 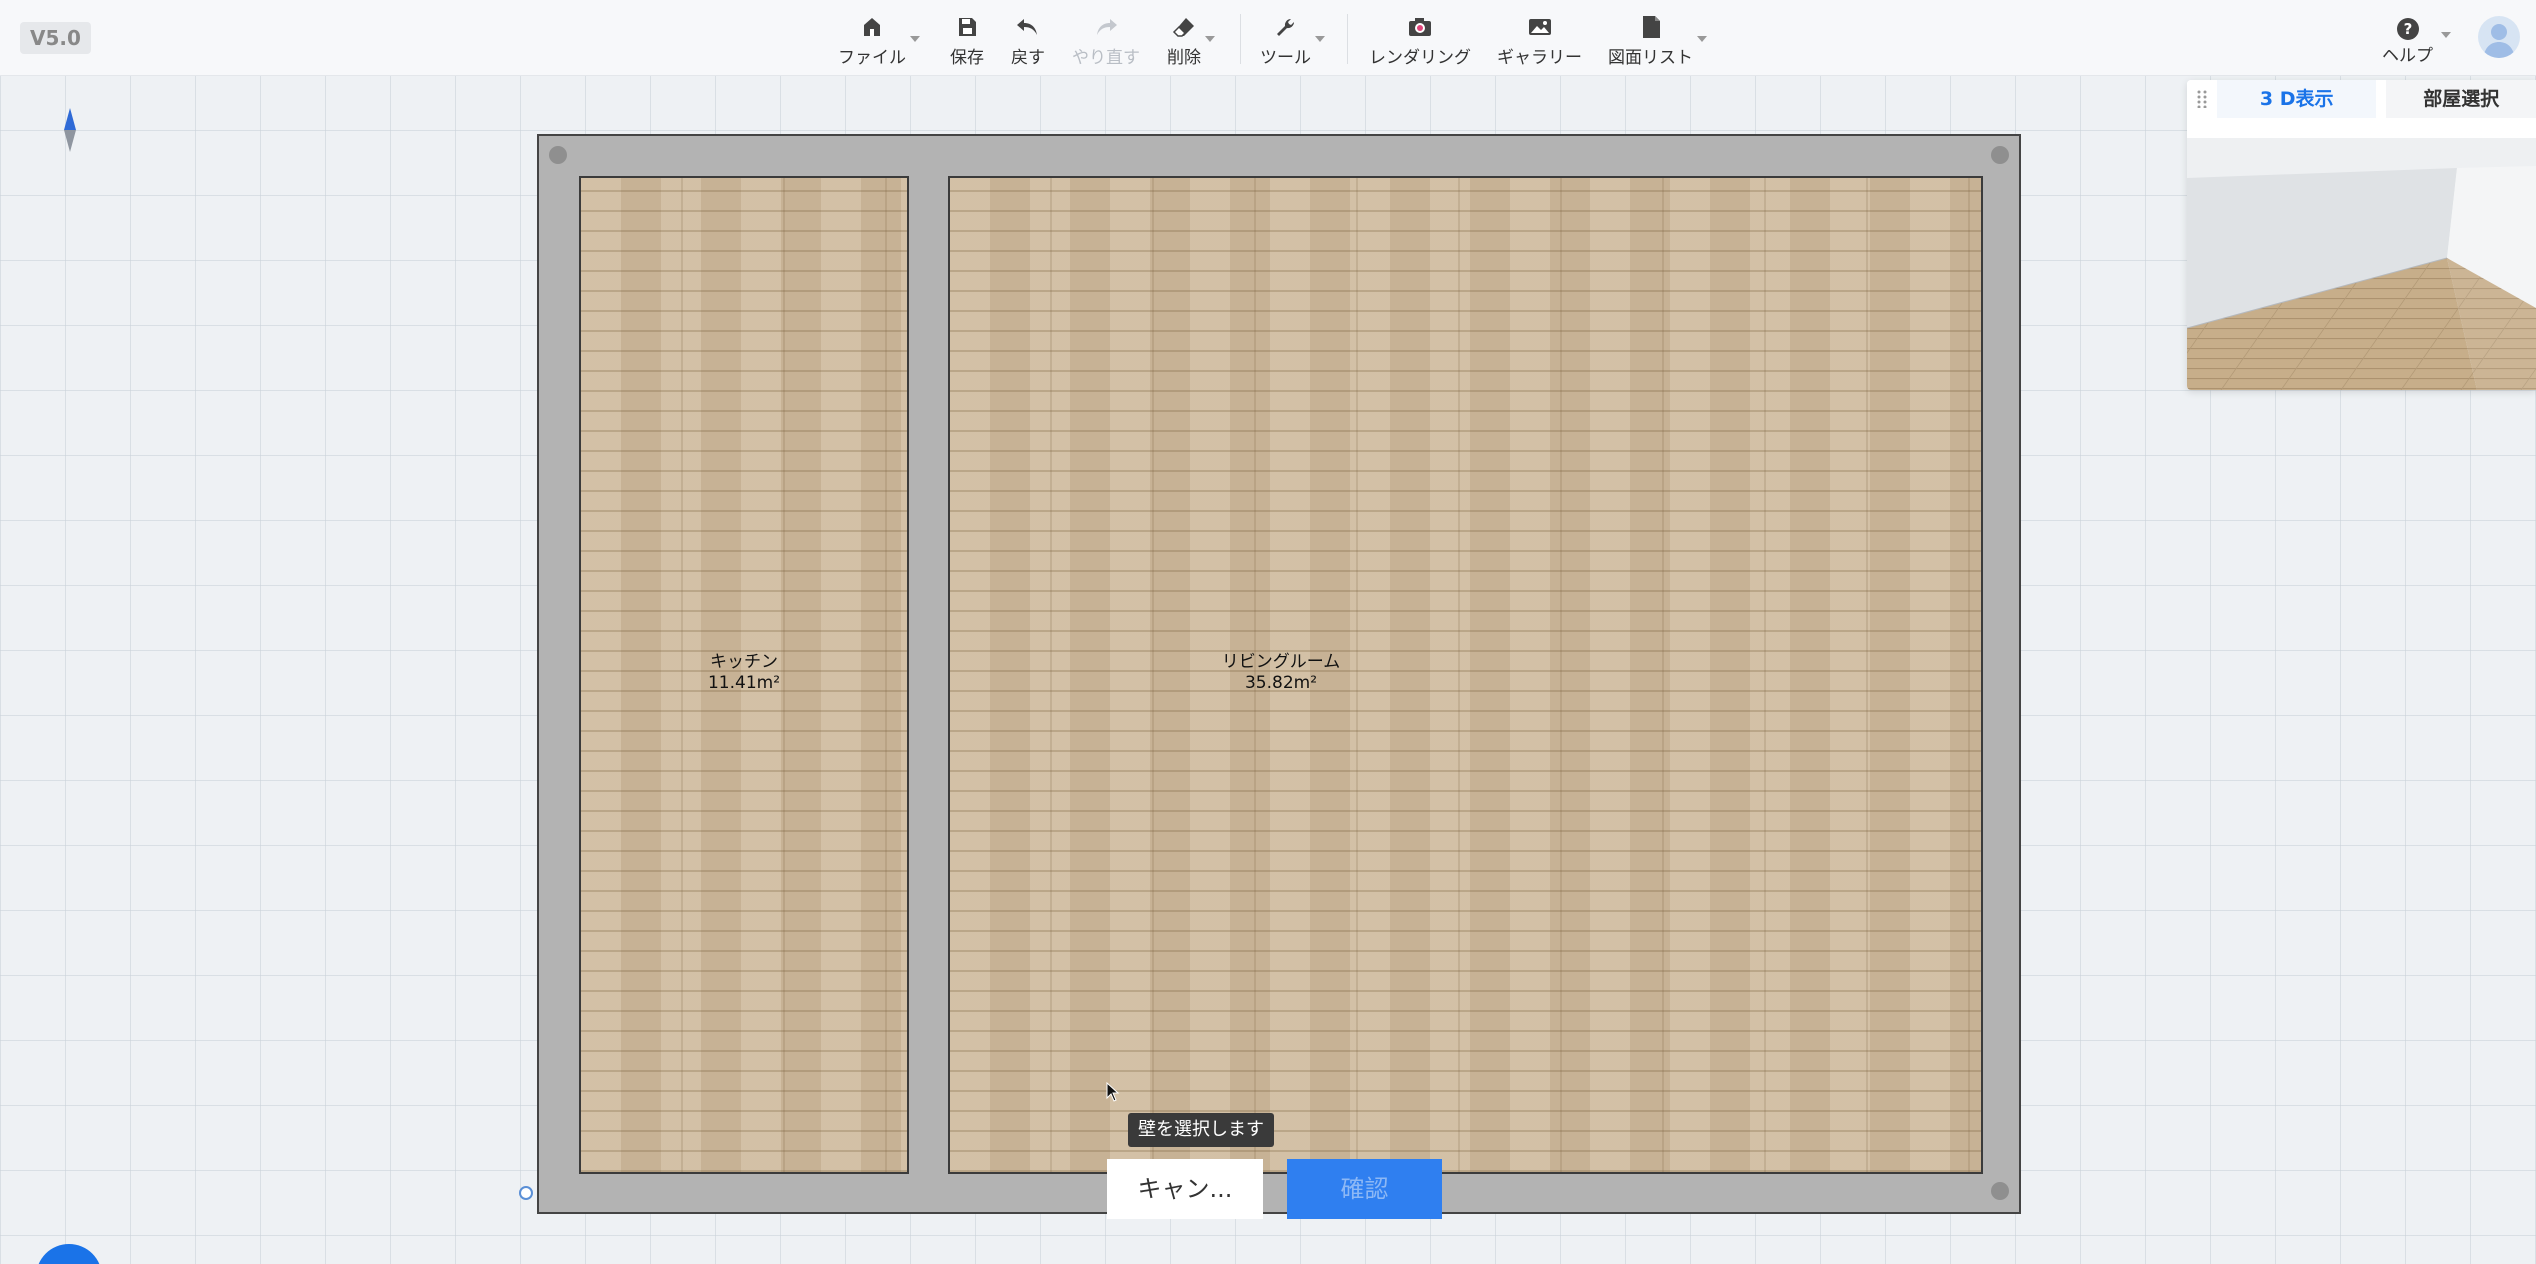 What do you see at coordinates (1184, 27) in the screenshot?
I see `eraser-icon` at bounding box center [1184, 27].